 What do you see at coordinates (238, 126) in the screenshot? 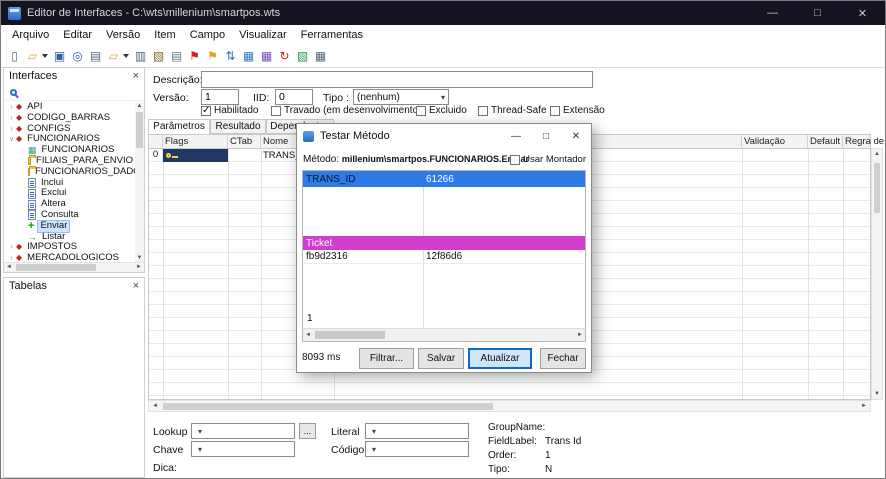
I see `tab-resultado: Resultado` at bounding box center [238, 126].